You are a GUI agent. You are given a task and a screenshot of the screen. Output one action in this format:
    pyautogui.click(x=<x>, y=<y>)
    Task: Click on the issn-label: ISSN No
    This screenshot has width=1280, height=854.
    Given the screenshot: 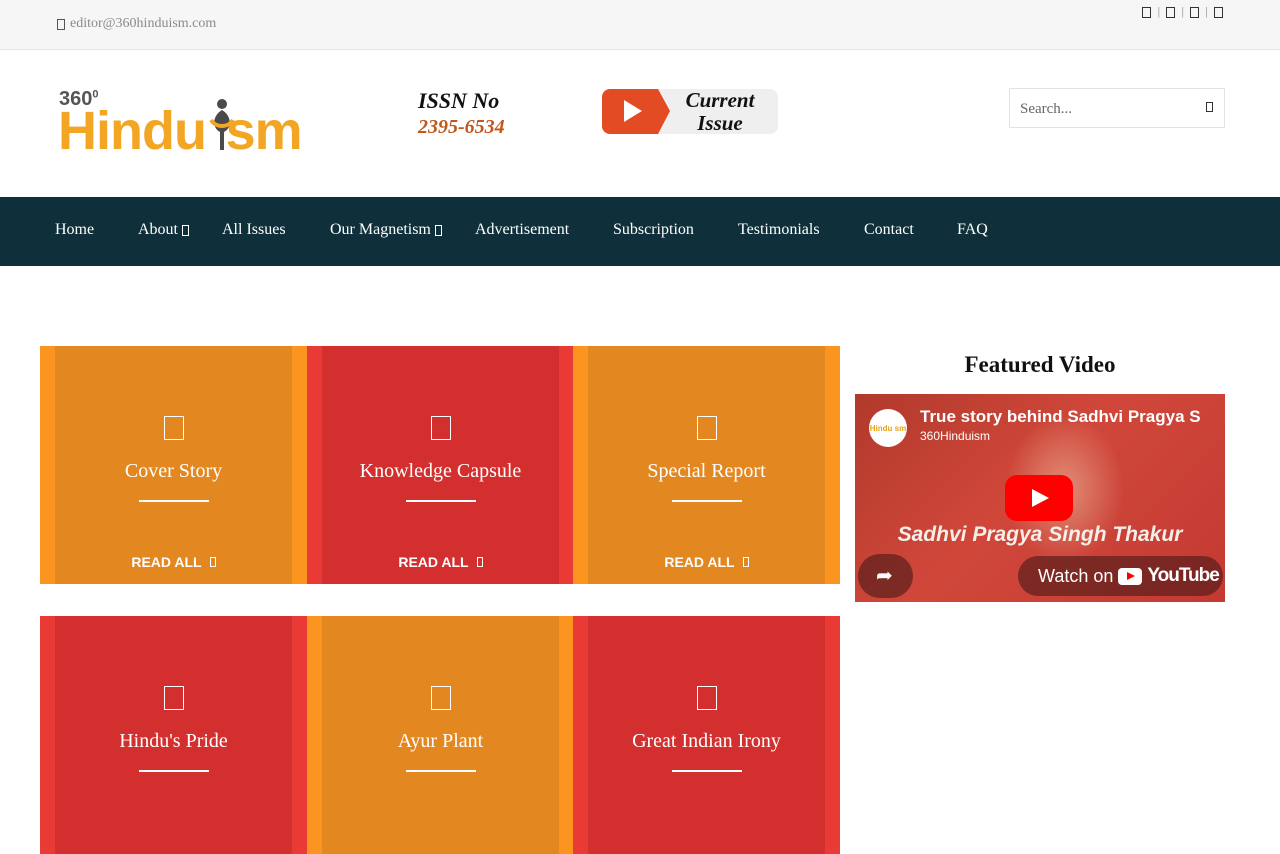 What is the action you would take?
    pyautogui.click(x=459, y=100)
    